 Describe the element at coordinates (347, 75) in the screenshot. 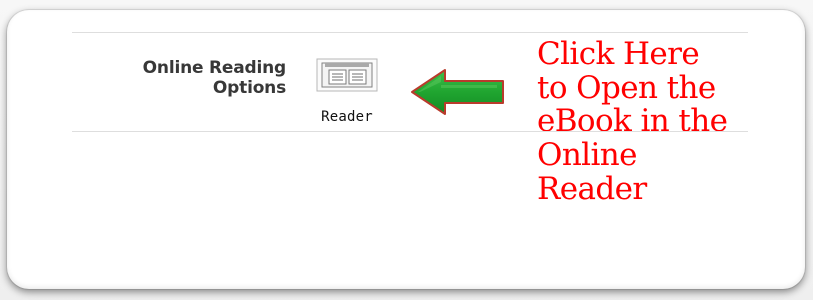

I see `book-reader-icon` at that location.